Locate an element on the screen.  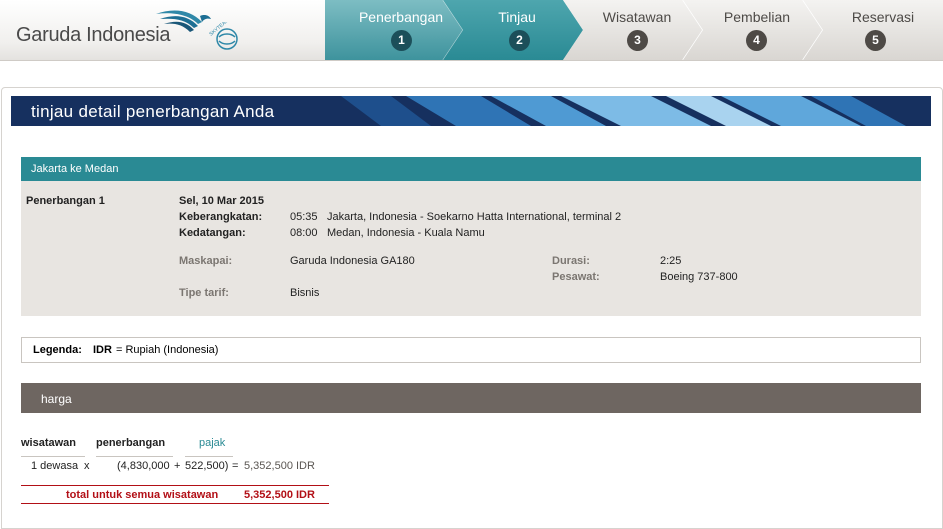
aircraft-value: Boeing 737-800 is located at coordinates (699, 277).